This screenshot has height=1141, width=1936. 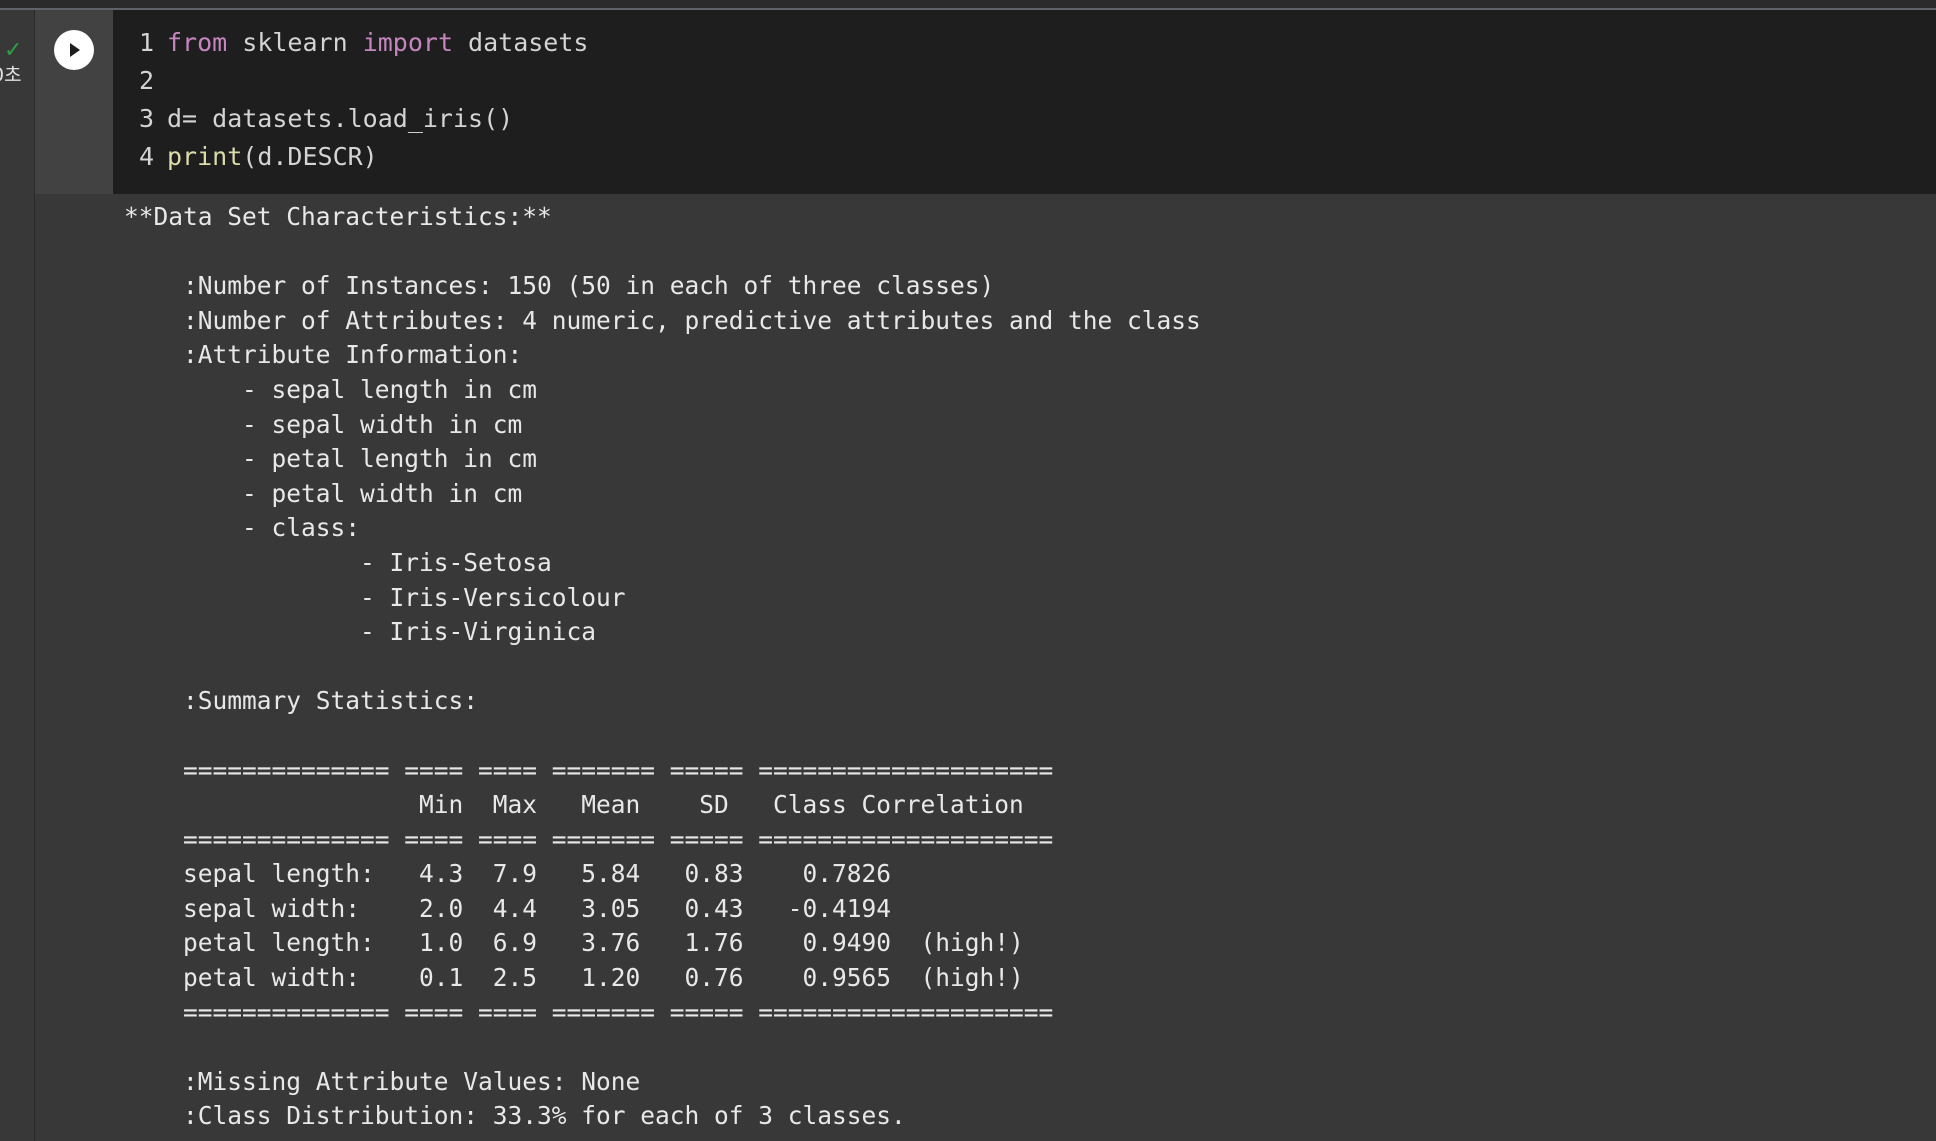 What do you see at coordinates (197, 42) in the screenshot?
I see `code-token: from` at bounding box center [197, 42].